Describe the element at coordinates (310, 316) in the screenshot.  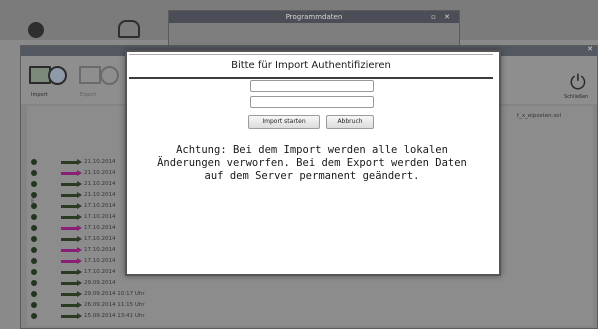
I see `list-item: 15.09.2014 13:41 Uhr` at that location.